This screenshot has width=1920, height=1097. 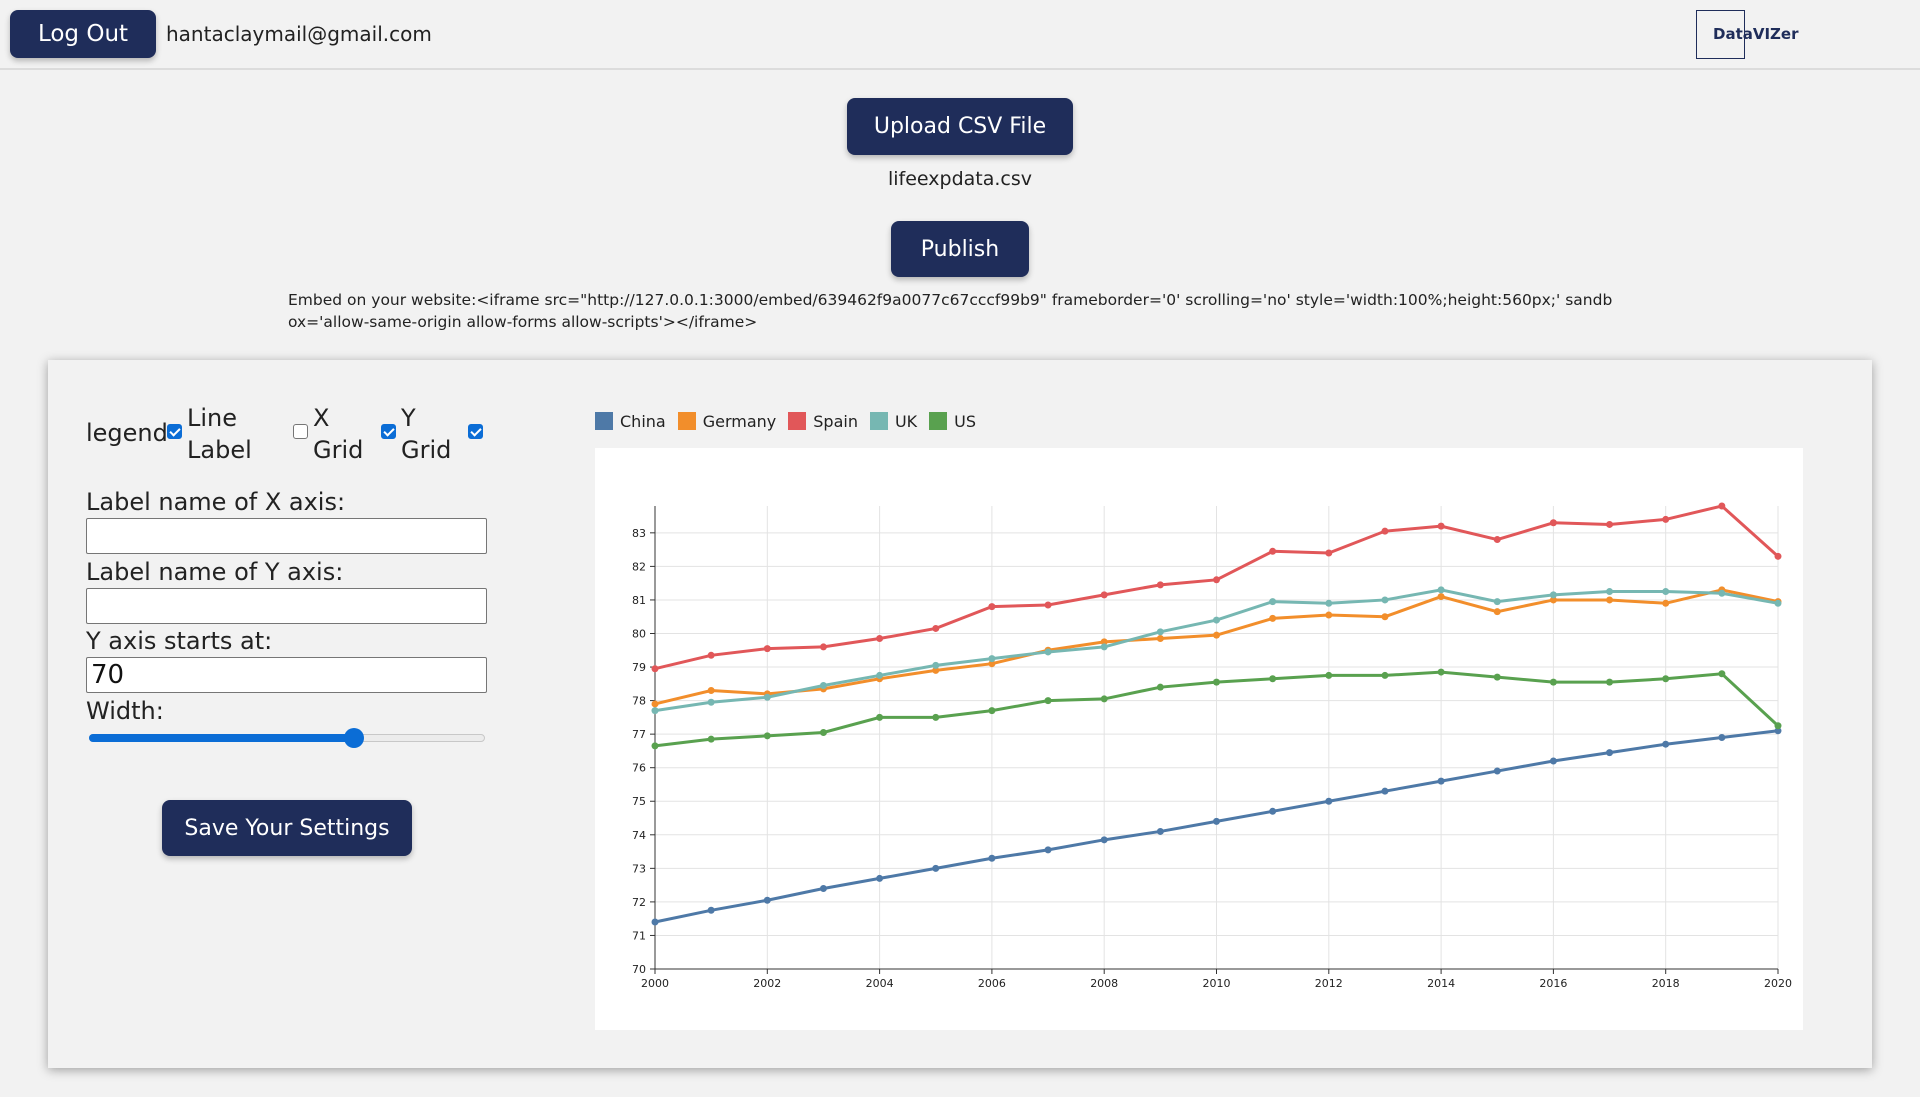 I want to click on x-tick-label: 2016, so click(x=1553, y=983).